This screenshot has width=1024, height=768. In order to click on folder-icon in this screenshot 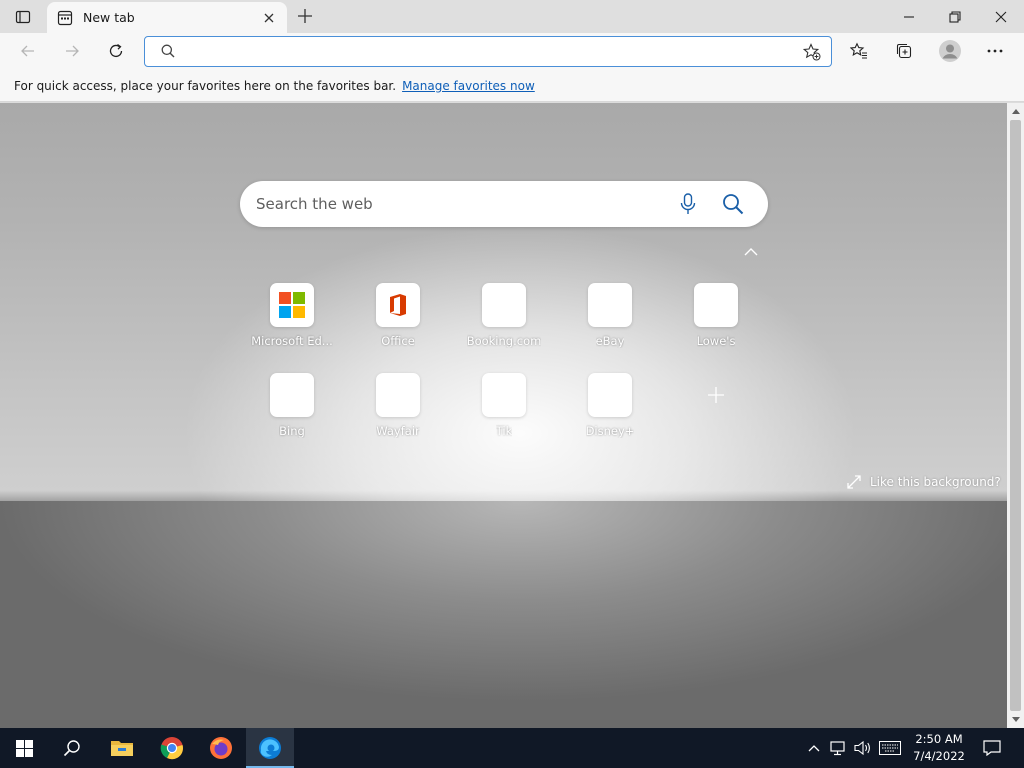, I will do `click(122, 748)`.